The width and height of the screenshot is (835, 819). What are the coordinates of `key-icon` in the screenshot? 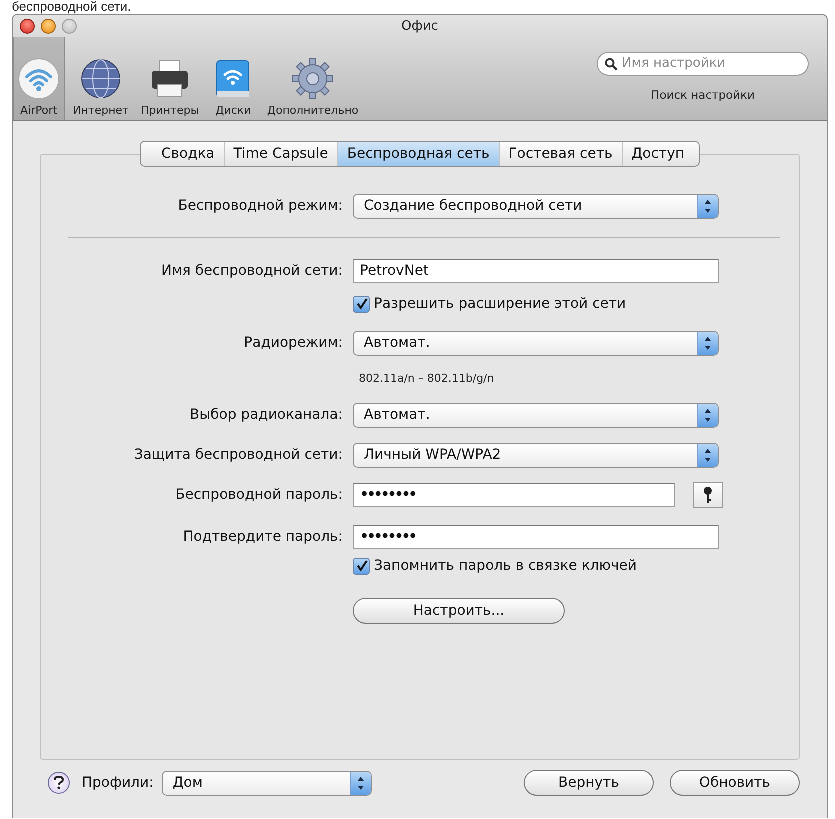 It's located at (708, 495).